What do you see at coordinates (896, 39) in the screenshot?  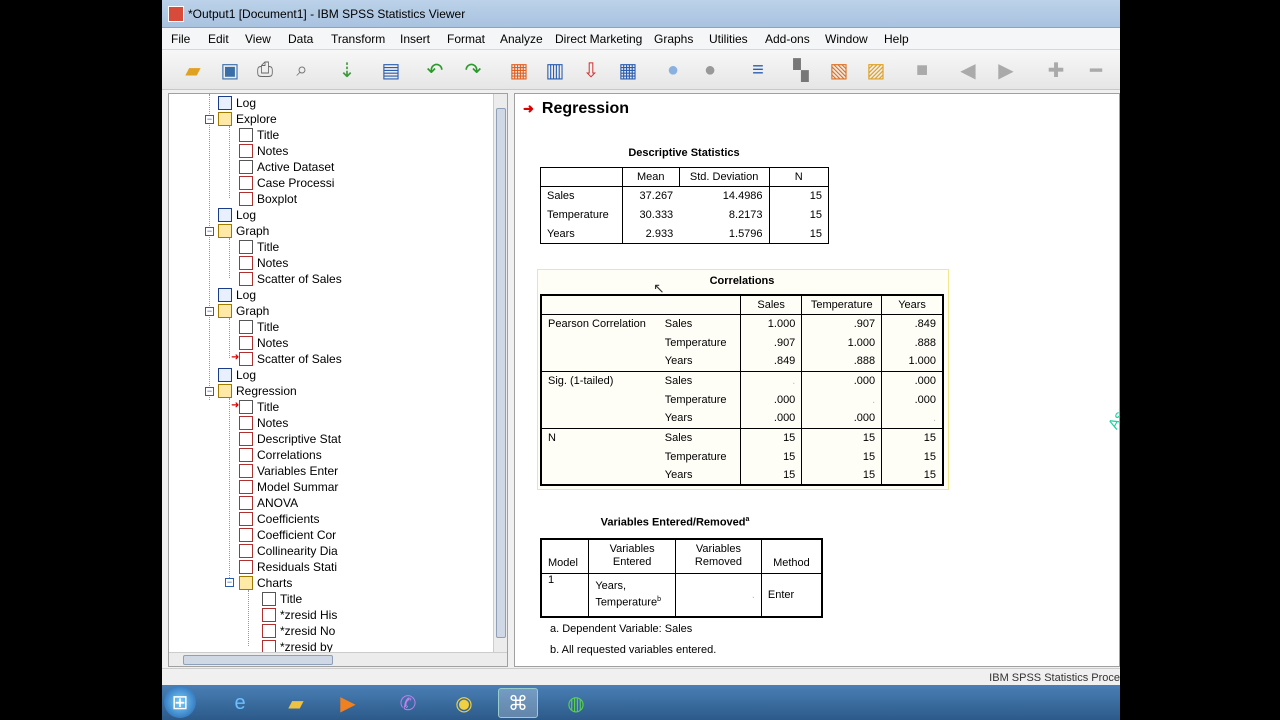 I see `menu-help: Help` at bounding box center [896, 39].